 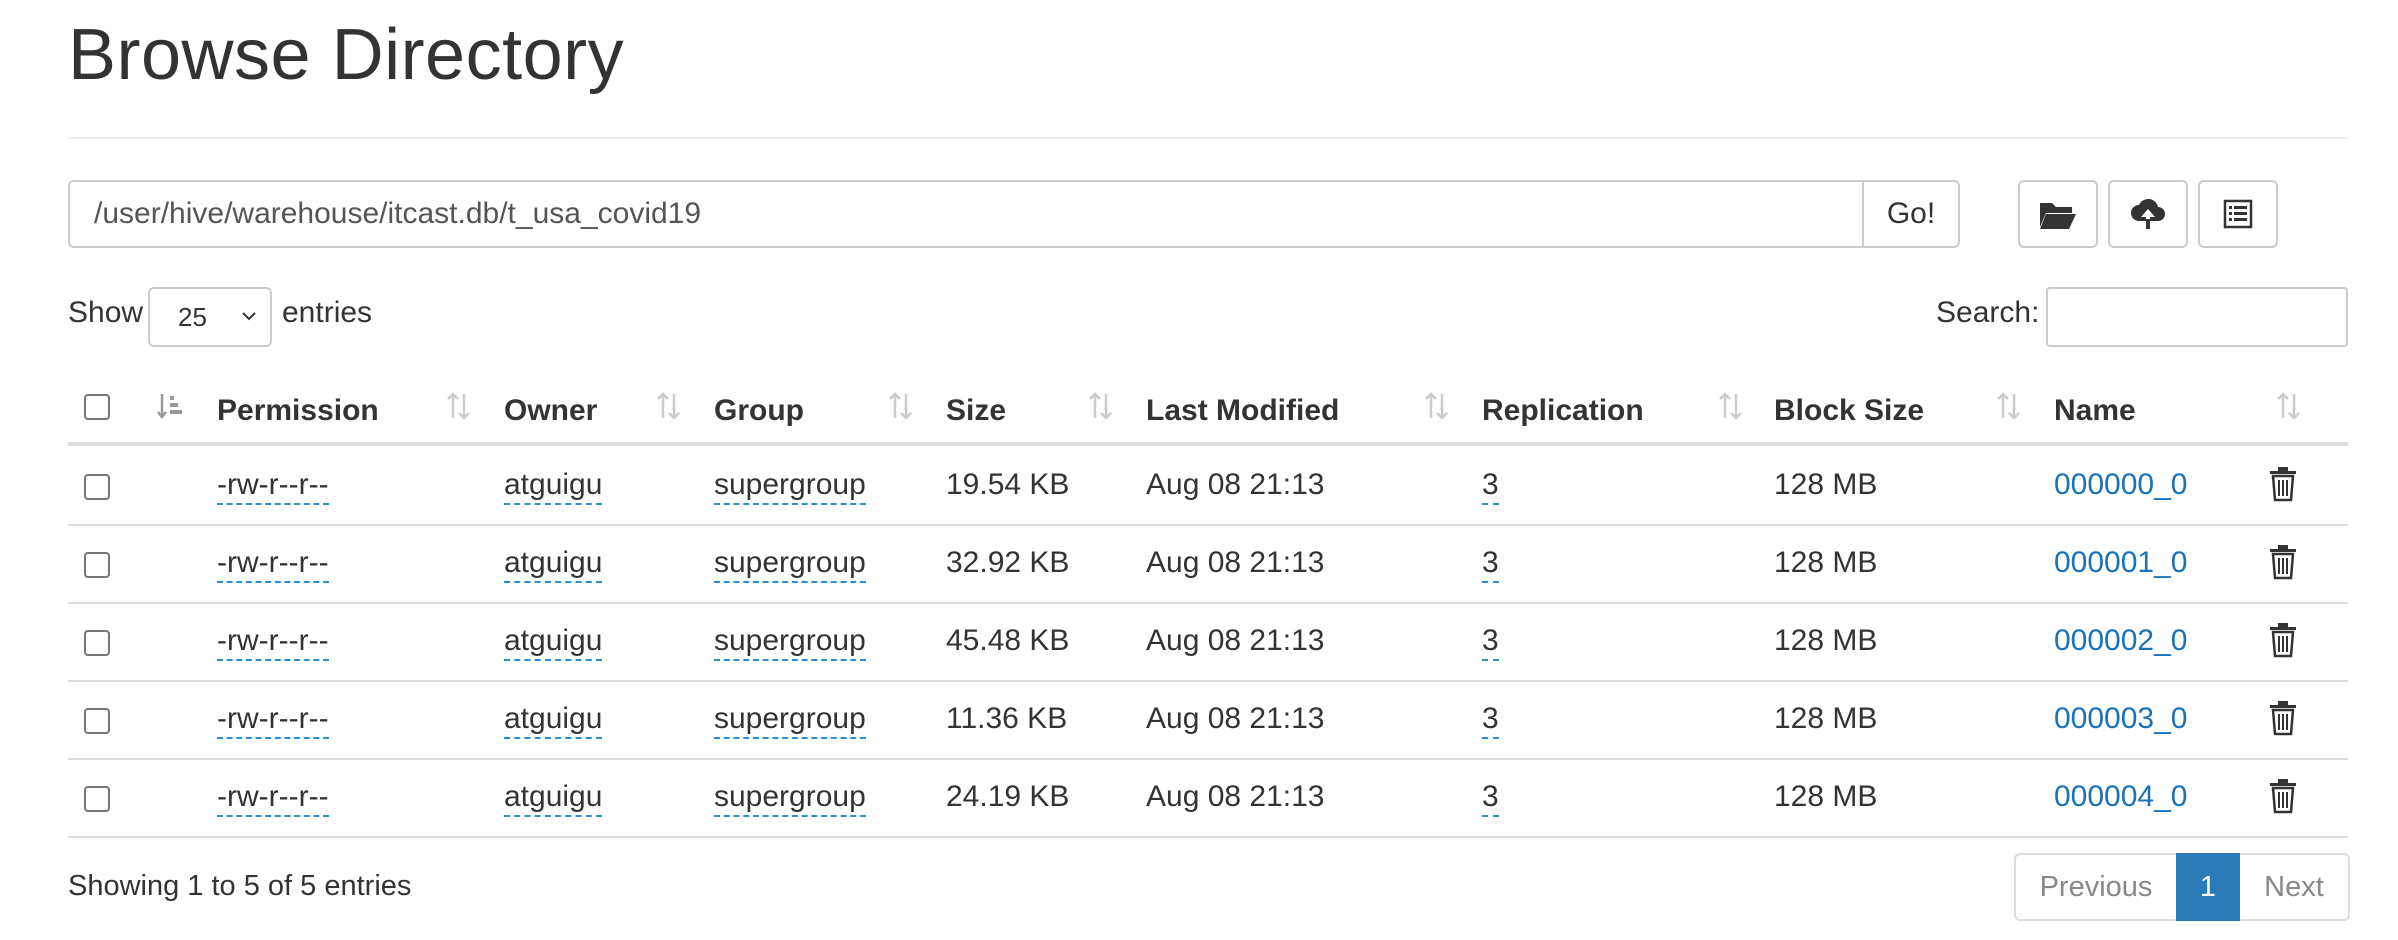 What do you see at coordinates (759, 411) in the screenshot?
I see `header-group: Group` at bounding box center [759, 411].